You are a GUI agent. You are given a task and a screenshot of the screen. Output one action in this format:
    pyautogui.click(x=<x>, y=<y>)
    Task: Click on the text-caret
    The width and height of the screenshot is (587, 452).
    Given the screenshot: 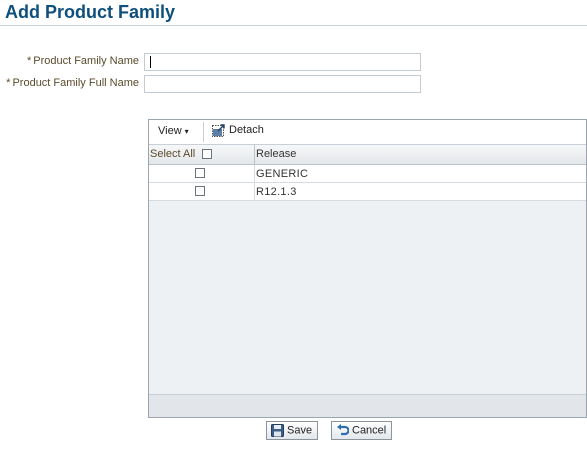 What is the action you would take?
    pyautogui.click(x=150, y=62)
    